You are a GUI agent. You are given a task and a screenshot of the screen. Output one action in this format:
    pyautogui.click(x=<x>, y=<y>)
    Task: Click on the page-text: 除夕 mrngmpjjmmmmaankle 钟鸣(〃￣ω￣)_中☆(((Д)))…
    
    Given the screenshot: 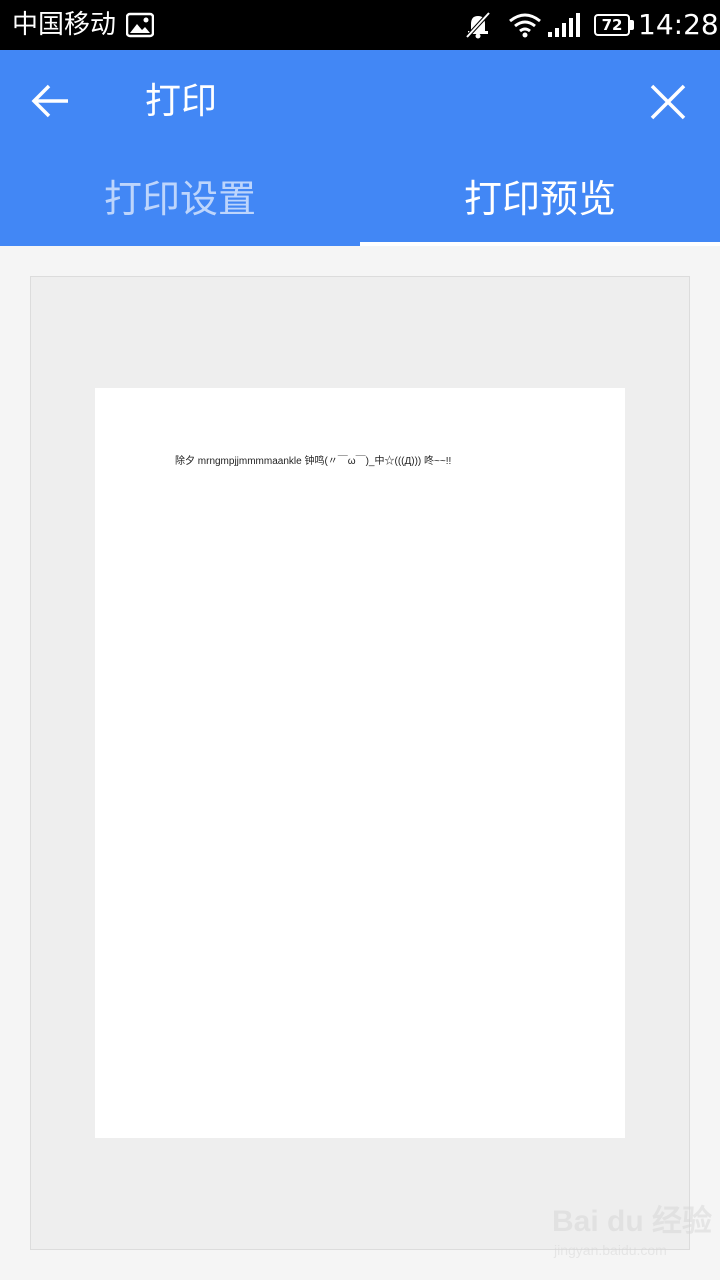 What is the action you would take?
    pyautogui.click(x=313, y=461)
    